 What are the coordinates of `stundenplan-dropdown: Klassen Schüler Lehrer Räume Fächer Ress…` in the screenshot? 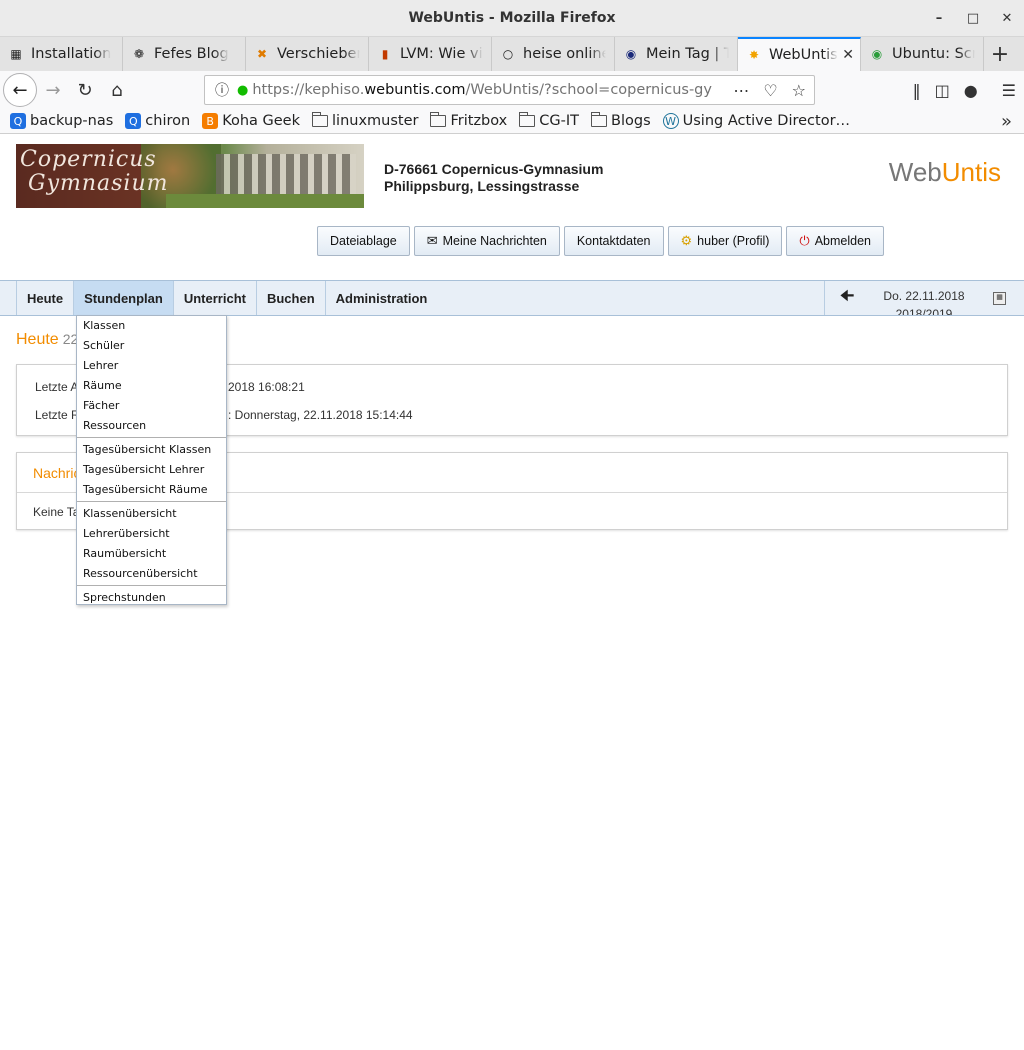 It's located at (151, 460).